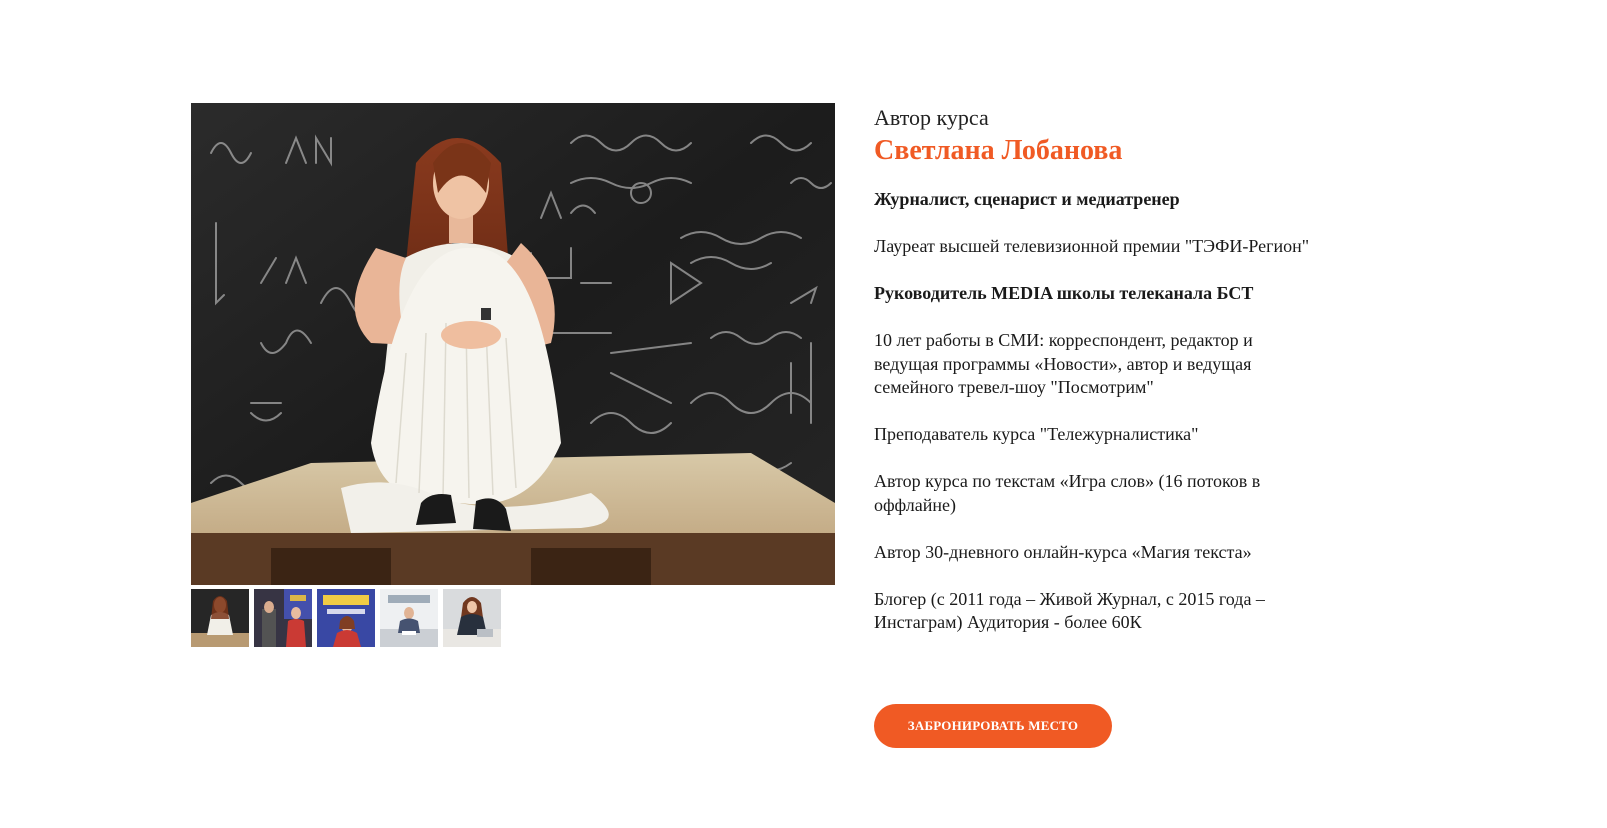  What do you see at coordinates (931, 117) in the screenshot?
I see `author-label: Автор курса` at bounding box center [931, 117].